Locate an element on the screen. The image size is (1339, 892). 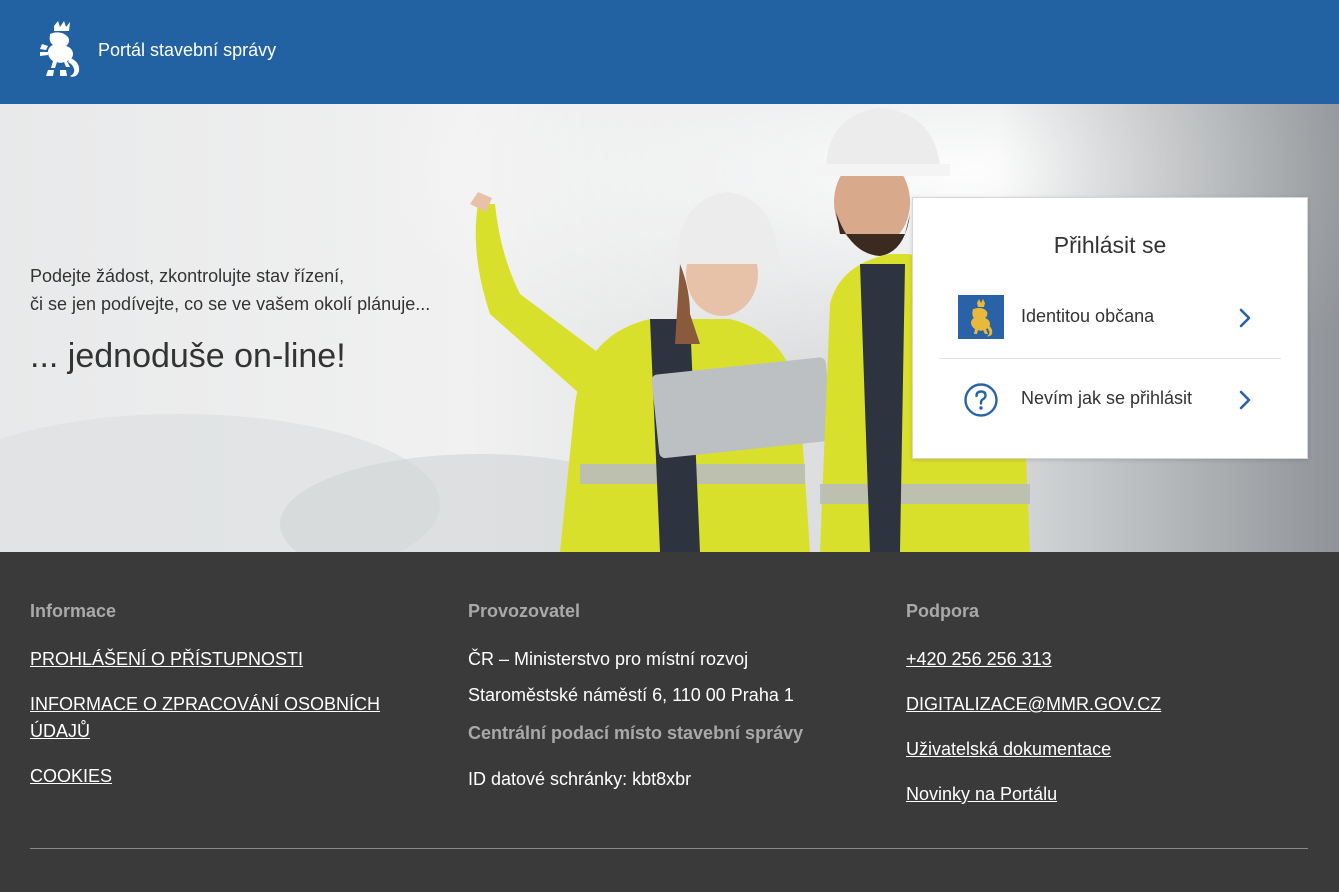
site-header: Portál stavební správy is located at coordinates (669, 52).